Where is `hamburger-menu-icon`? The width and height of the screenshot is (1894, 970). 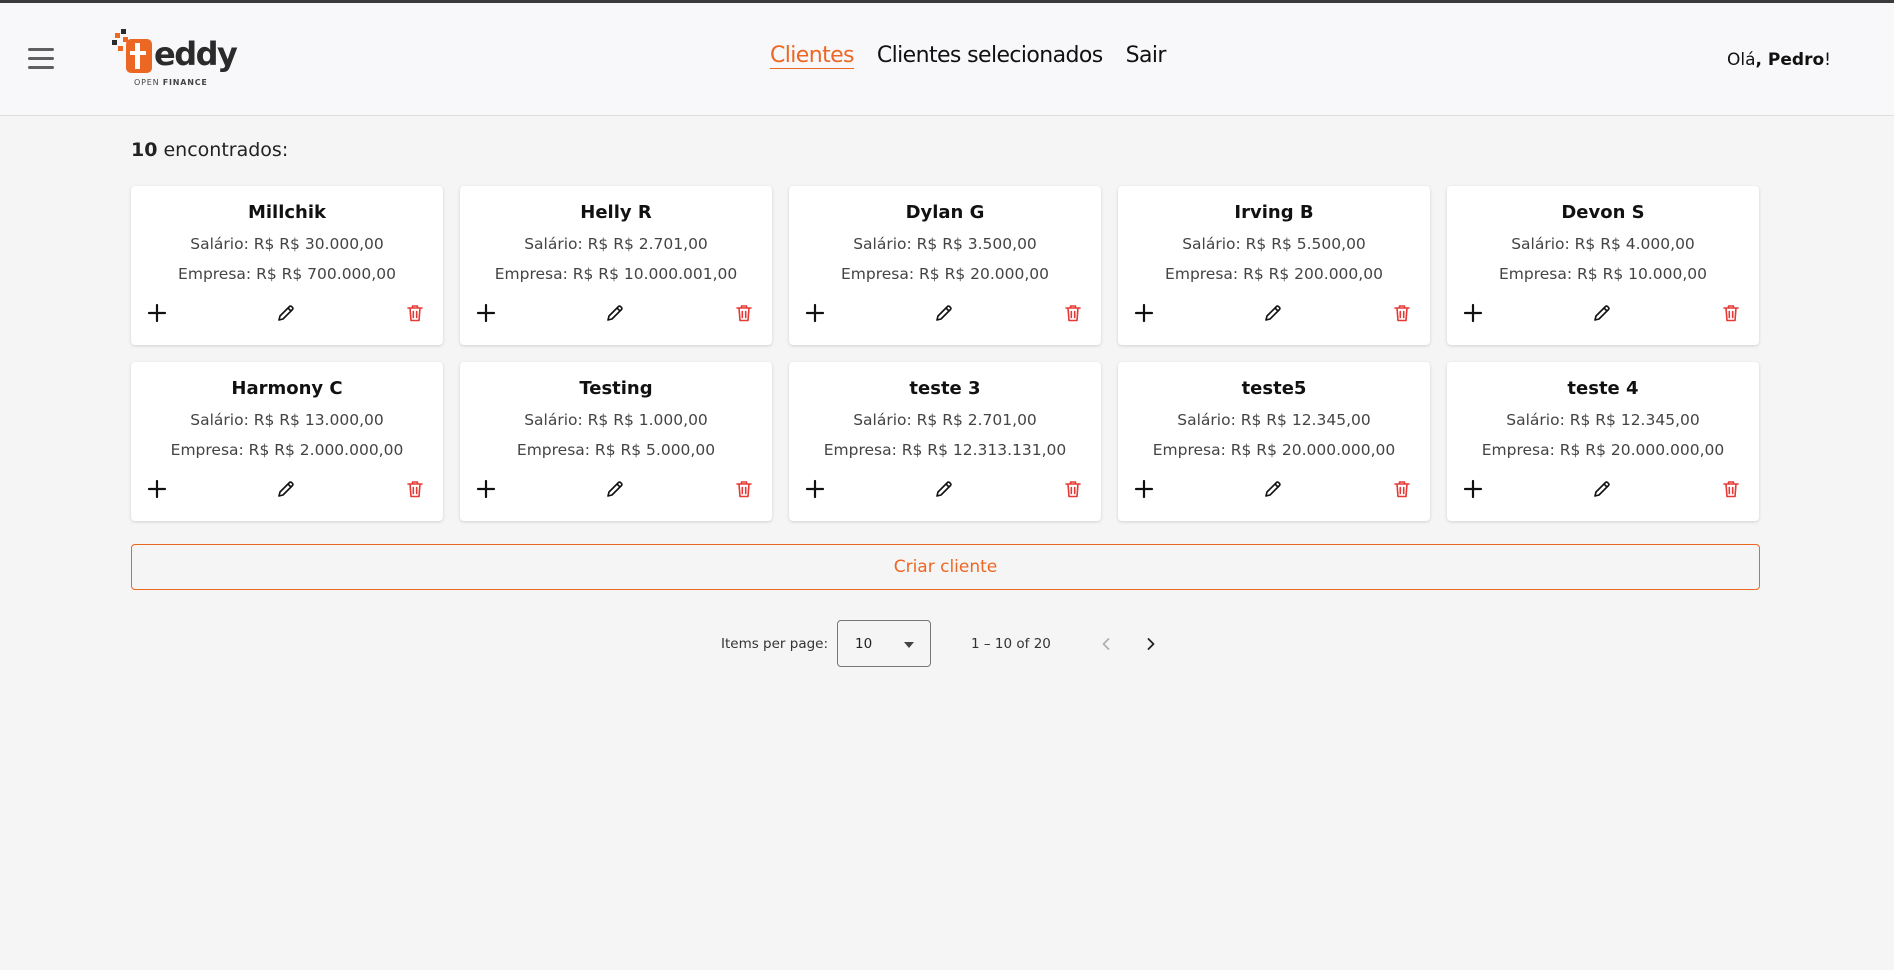
hamburger-menu-icon is located at coordinates (41, 49).